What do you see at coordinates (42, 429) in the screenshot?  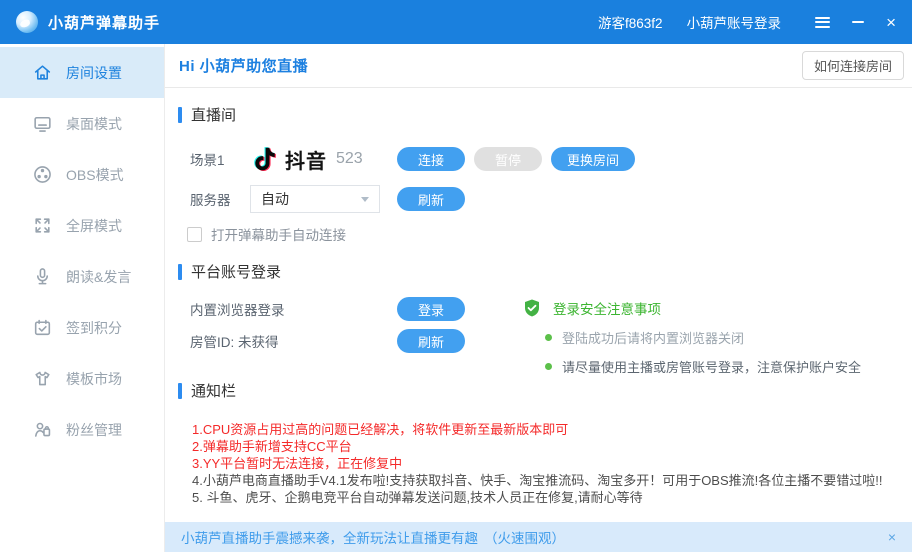 I see `fans-icon` at bounding box center [42, 429].